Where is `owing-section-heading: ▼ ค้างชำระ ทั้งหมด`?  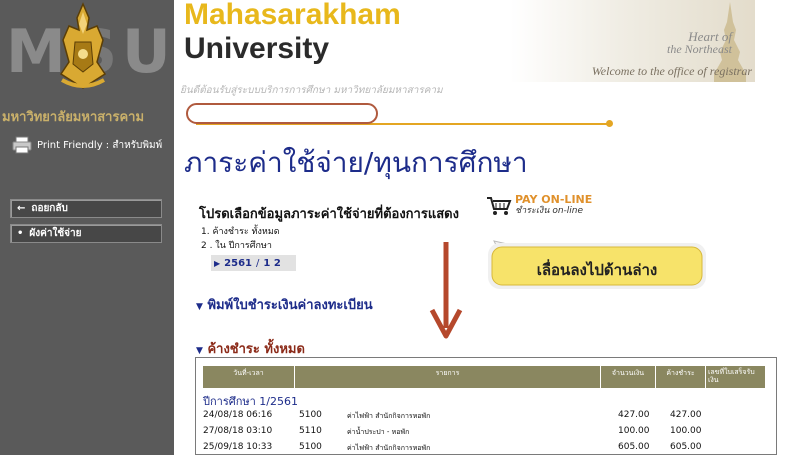 owing-section-heading: ▼ ค้างชำระ ทั้งหมด is located at coordinates (250, 348).